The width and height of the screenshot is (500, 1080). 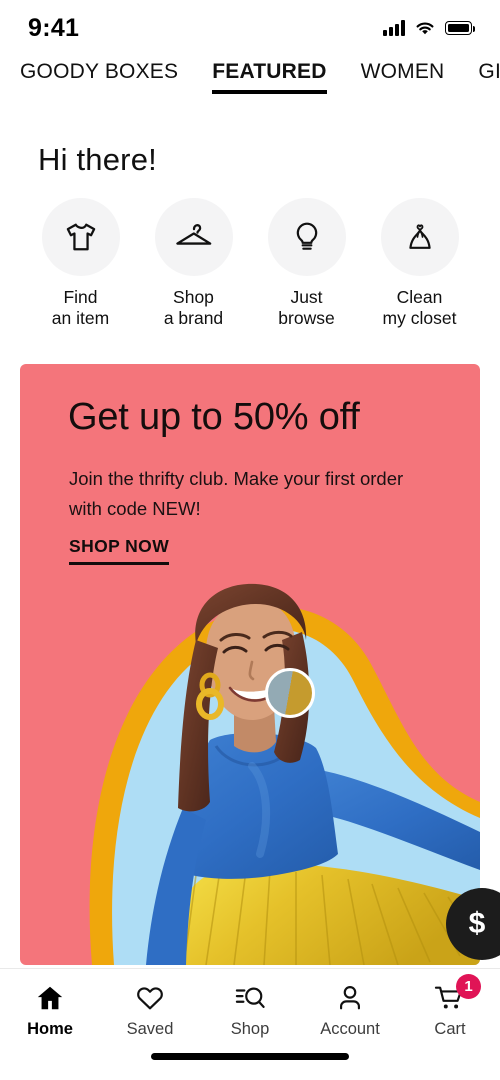 What do you see at coordinates (350, 998) in the screenshot?
I see `person-icon` at bounding box center [350, 998].